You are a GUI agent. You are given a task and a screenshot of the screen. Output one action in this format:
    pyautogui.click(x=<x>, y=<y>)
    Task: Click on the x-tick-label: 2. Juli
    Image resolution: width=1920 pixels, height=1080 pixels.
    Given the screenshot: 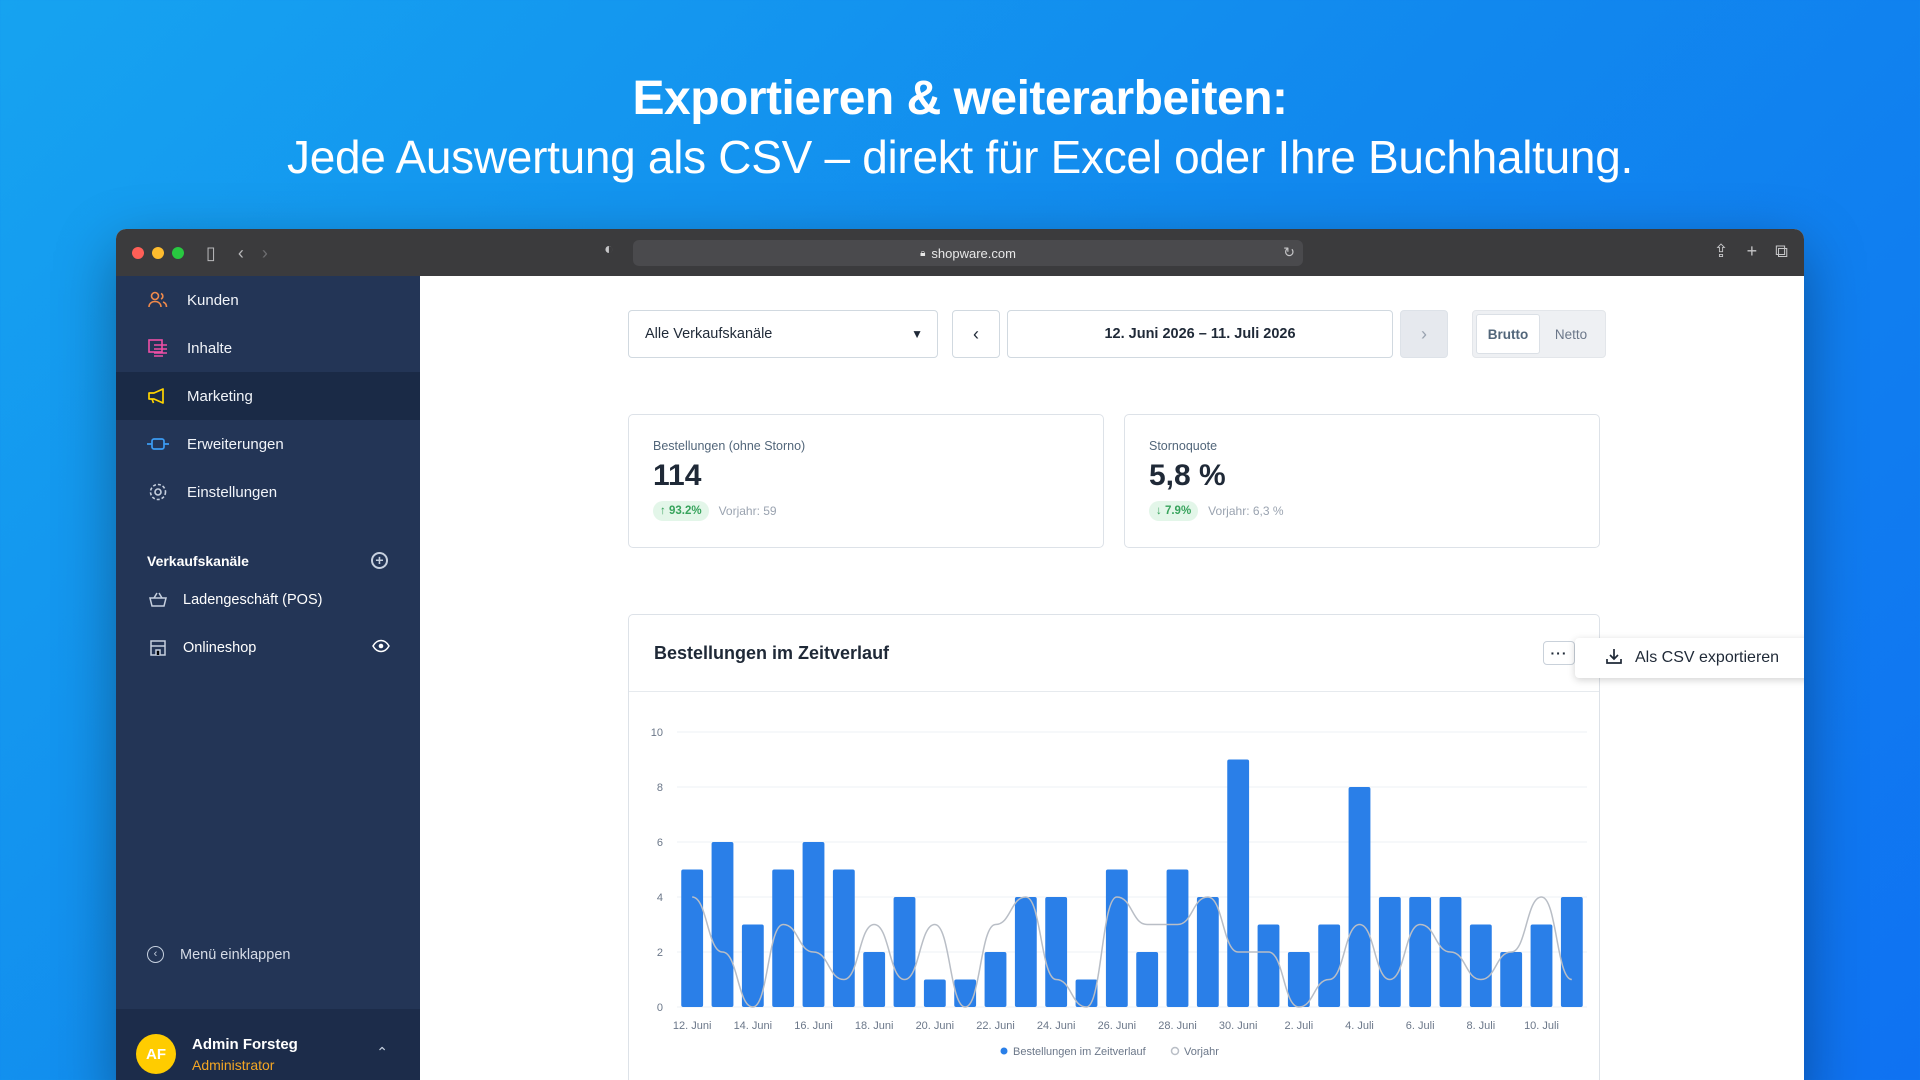 What is the action you would take?
    pyautogui.click(x=1298, y=1026)
    